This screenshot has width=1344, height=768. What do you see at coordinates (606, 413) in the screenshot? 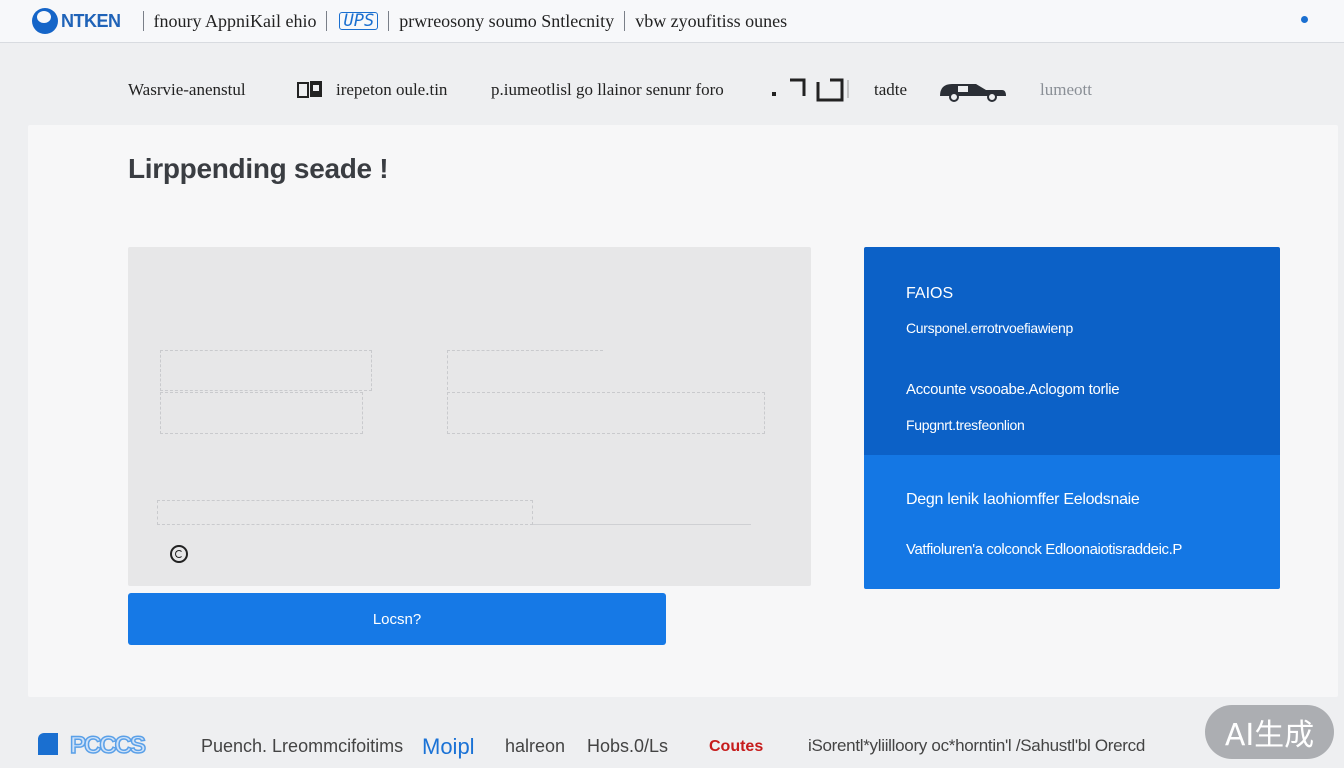
I see `code-field` at bounding box center [606, 413].